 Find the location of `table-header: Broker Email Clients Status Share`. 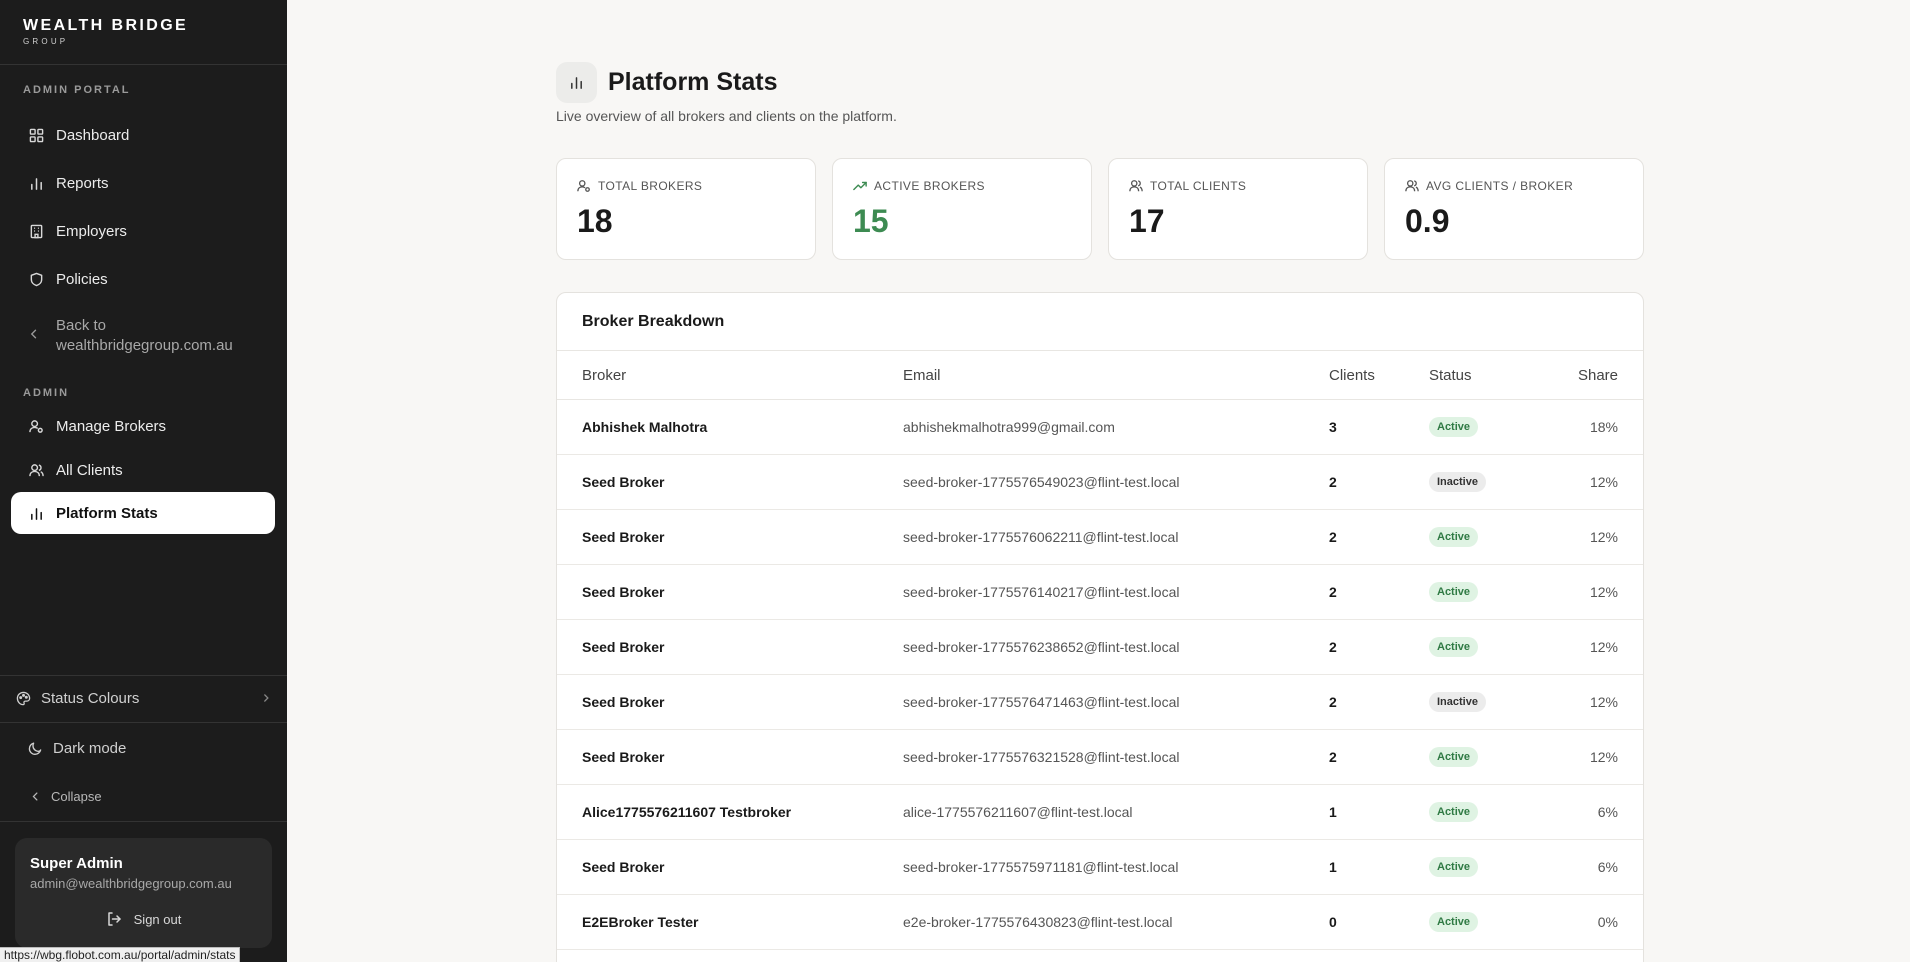

table-header: Broker Email Clients Status Share is located at coordinates (1100, 375).